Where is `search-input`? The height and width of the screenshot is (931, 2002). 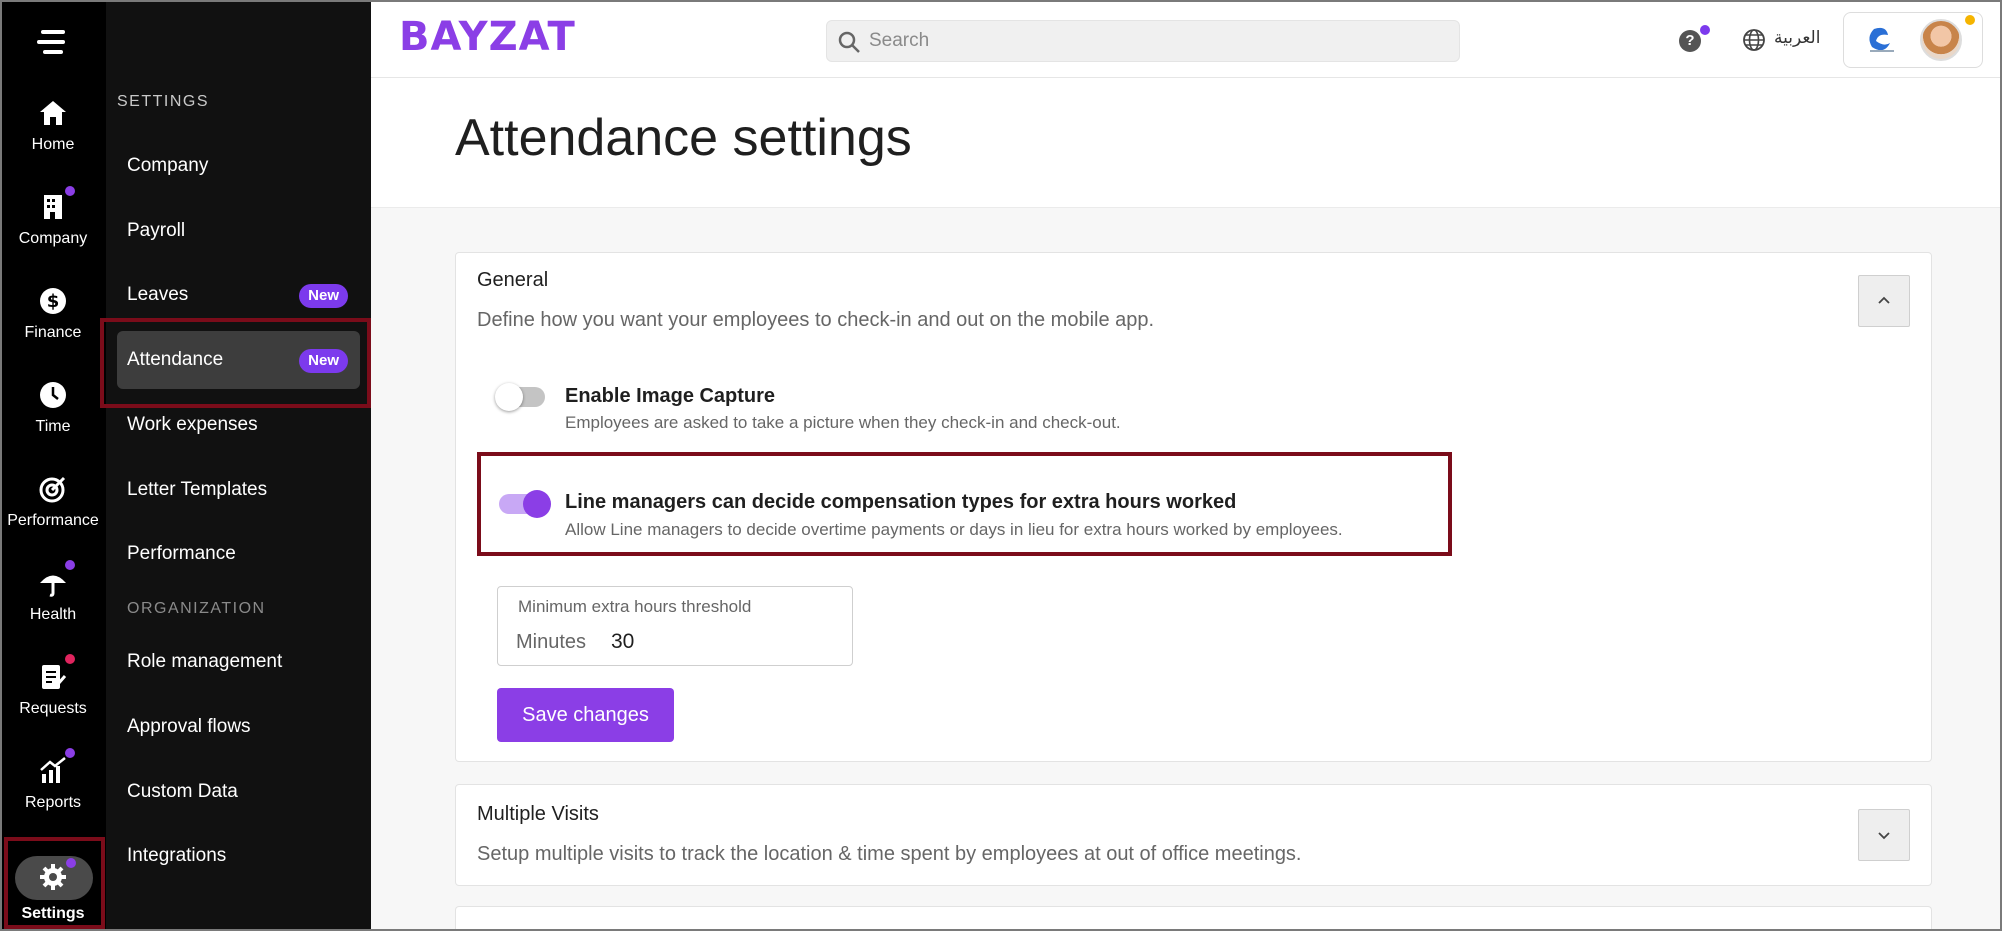
search-input is located at coordinates (1159, 41).